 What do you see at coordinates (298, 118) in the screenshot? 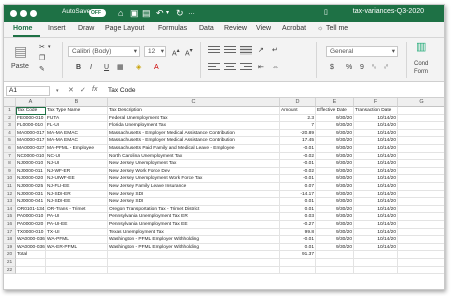
I see `table-cell: 2.3` at bounding box center [298, 118].